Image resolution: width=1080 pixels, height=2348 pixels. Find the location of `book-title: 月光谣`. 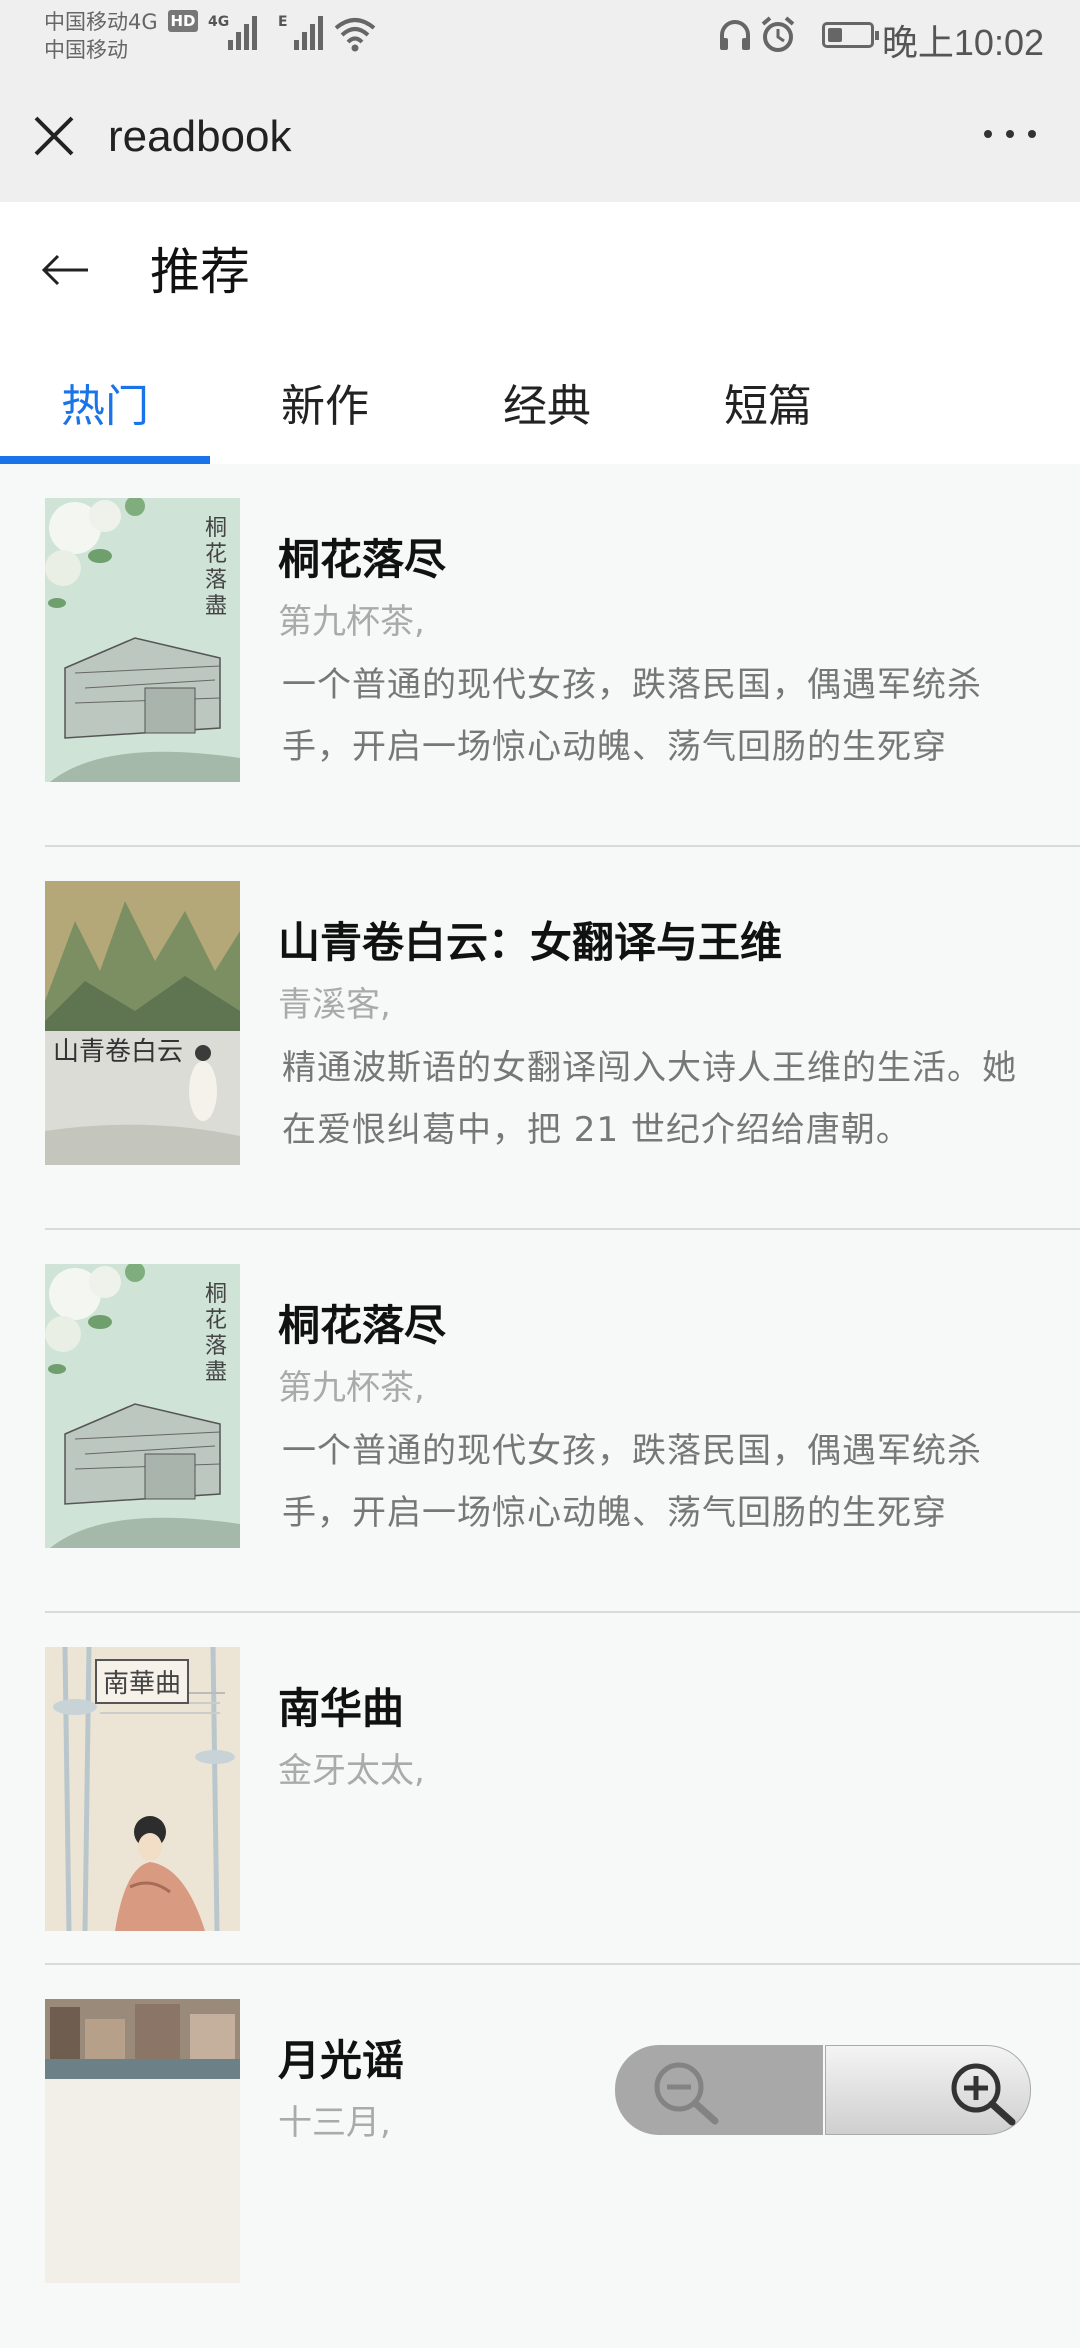

book-title: 月光谣 is located at coordinates (341, 2057).